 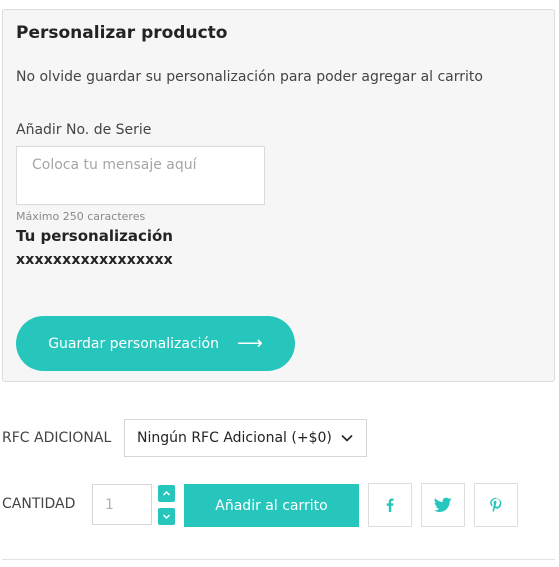 What do you see at coordinates (94, 260) in the screenshot?
I see `your-customization-value: xxxxxxxxxxxxxxxxx` at bounding box center [94, 260].